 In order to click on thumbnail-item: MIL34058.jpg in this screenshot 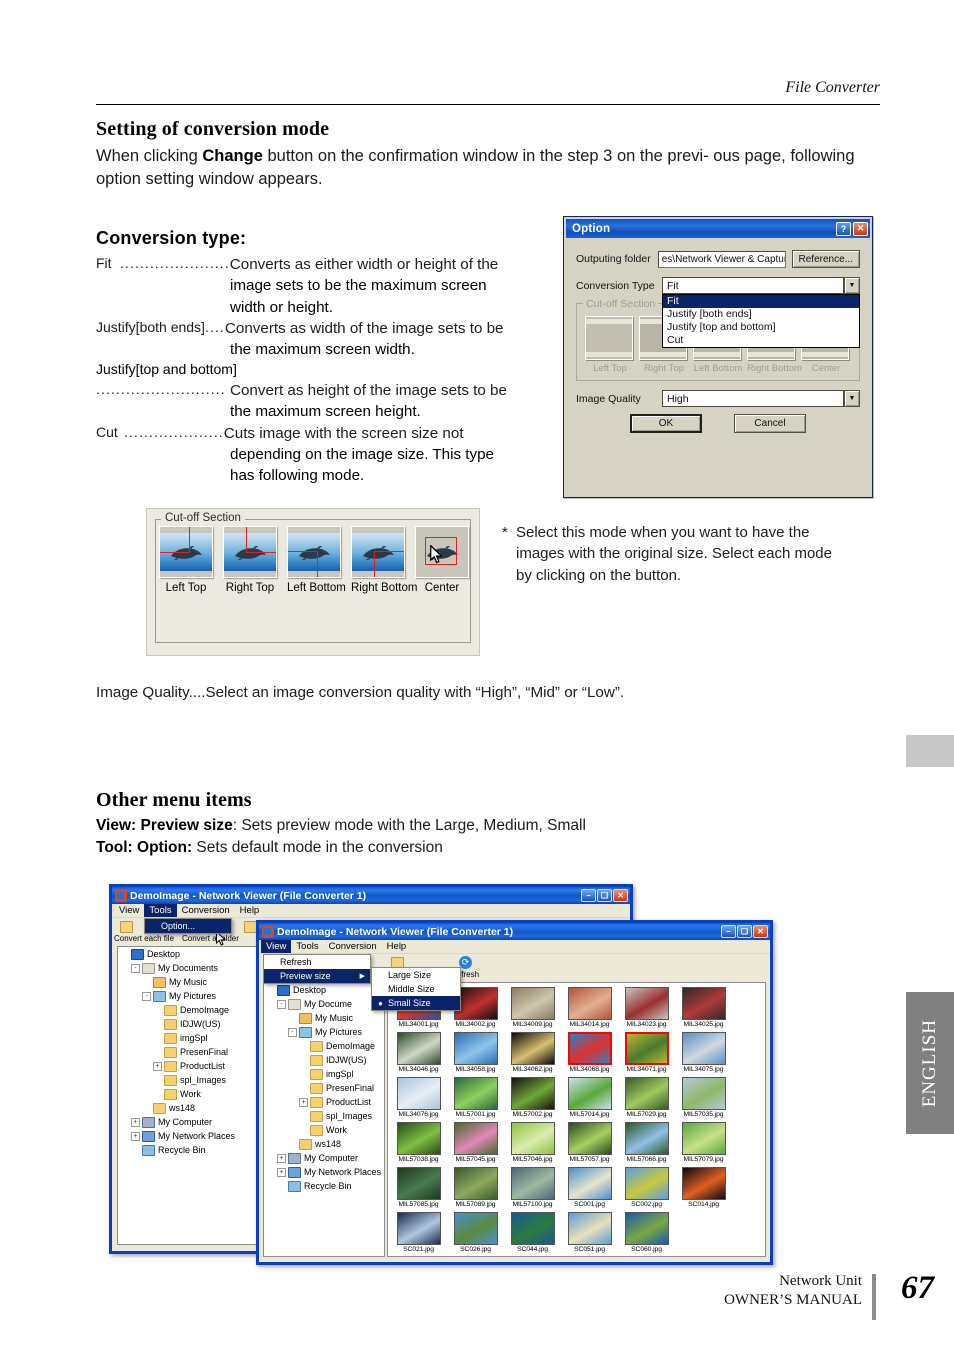, I will do `click(475, 1052)`.